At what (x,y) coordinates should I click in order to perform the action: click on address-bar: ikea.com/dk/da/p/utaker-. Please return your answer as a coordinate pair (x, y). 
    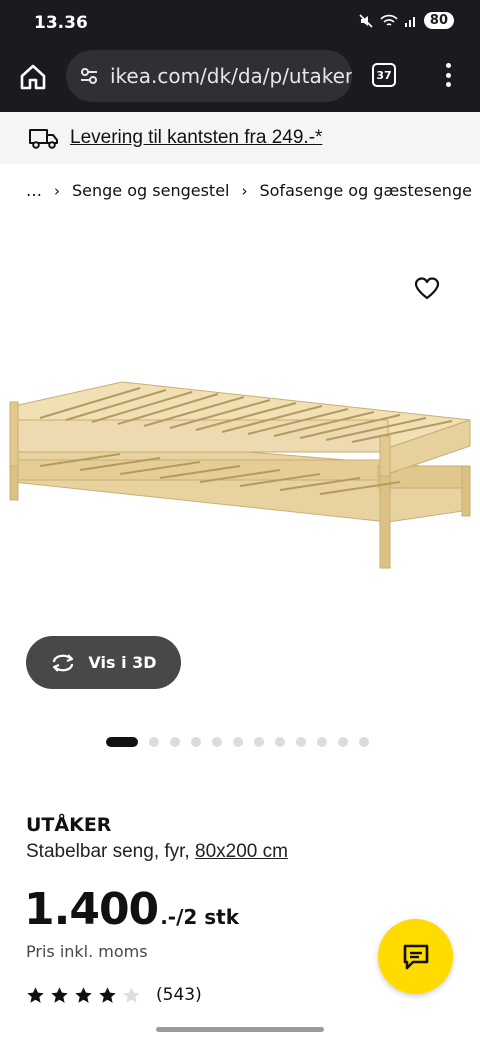
    Looking at the image, I should click on (209, 76).